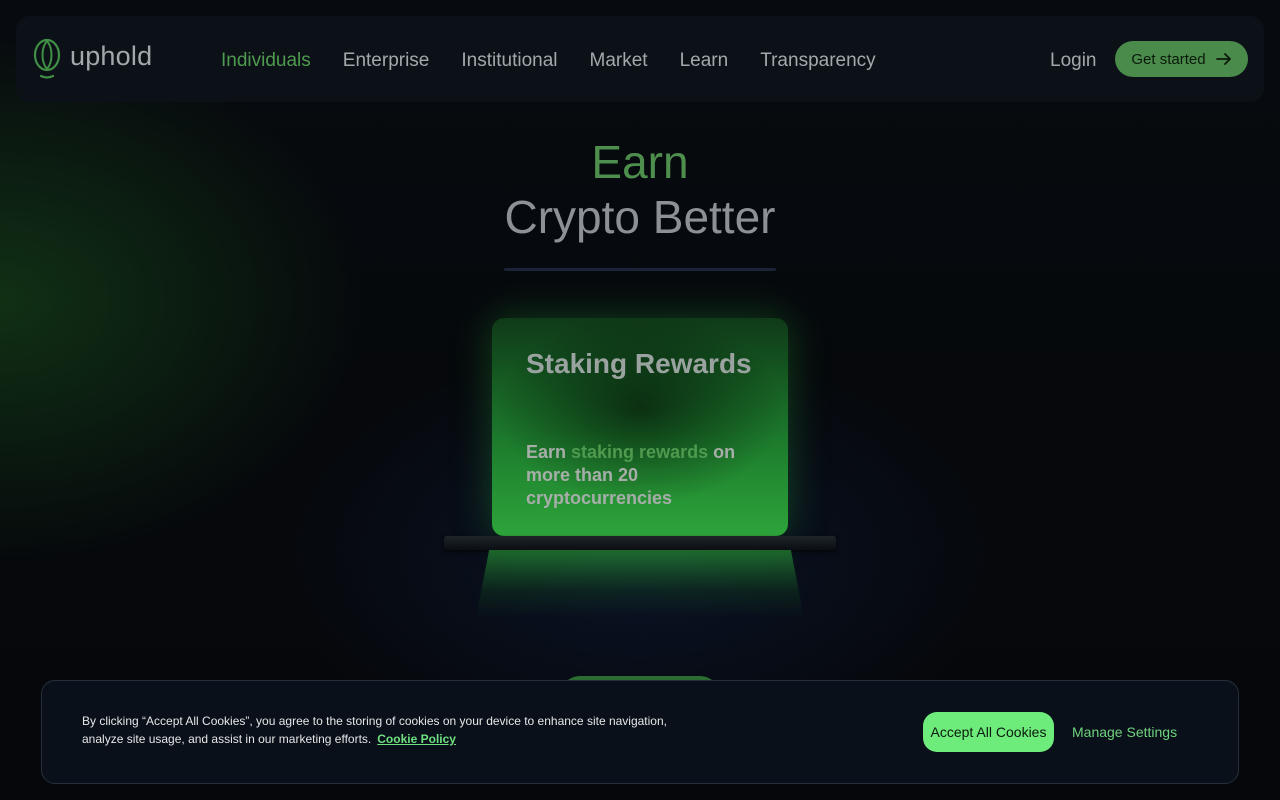  I want to click on login-link: Login, so click(1073, 61).